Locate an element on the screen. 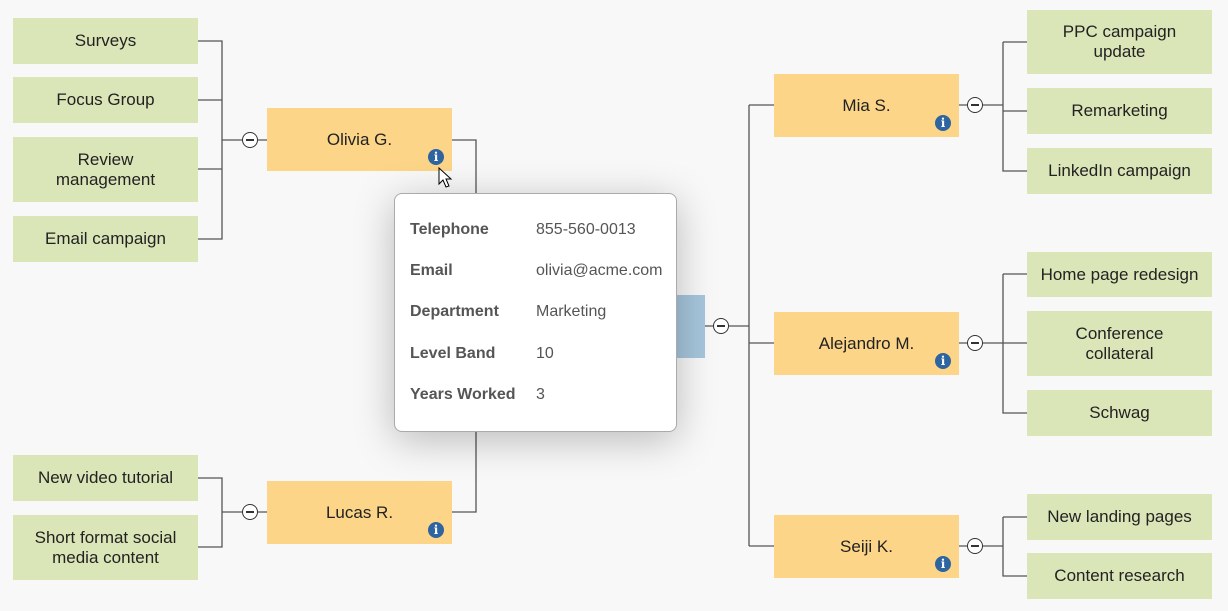  field-label: Telephone is located at coordinates (449, 229).